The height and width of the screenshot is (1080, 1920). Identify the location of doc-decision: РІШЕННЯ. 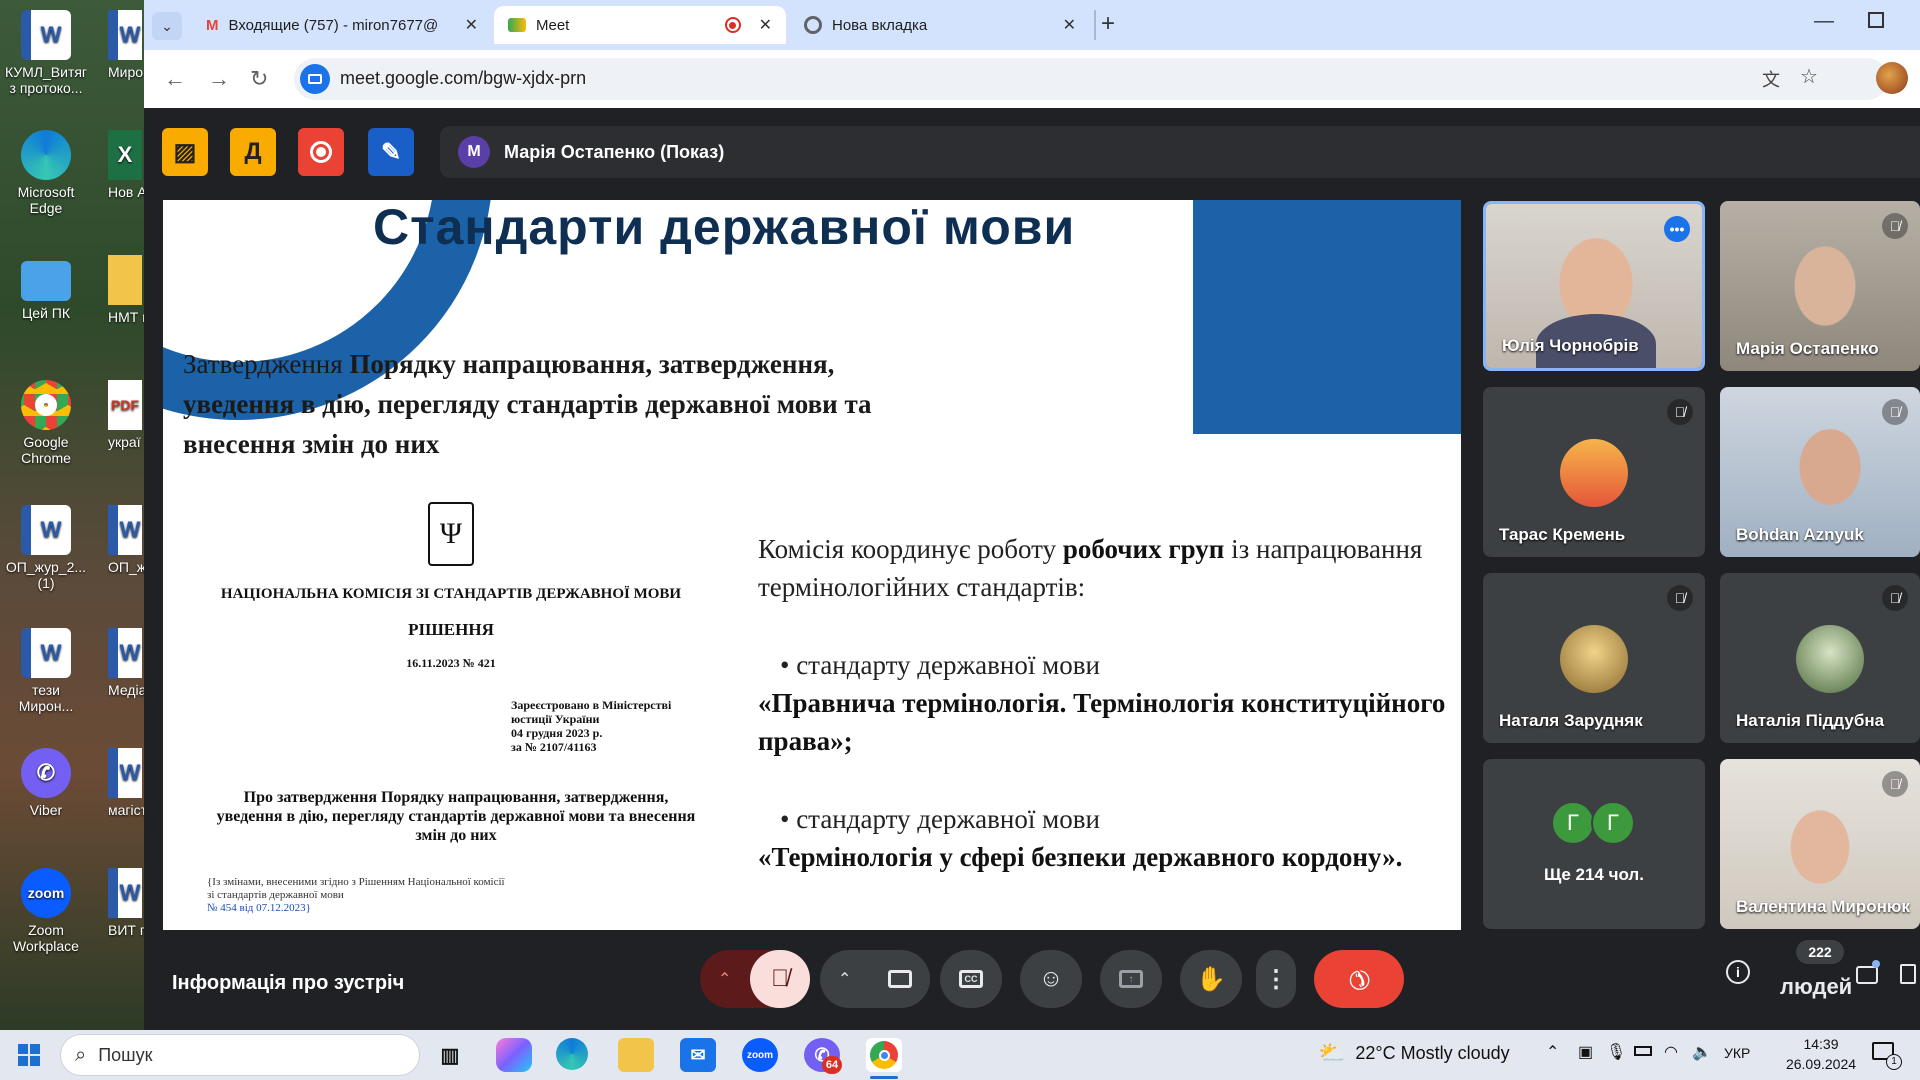
(451, 629).